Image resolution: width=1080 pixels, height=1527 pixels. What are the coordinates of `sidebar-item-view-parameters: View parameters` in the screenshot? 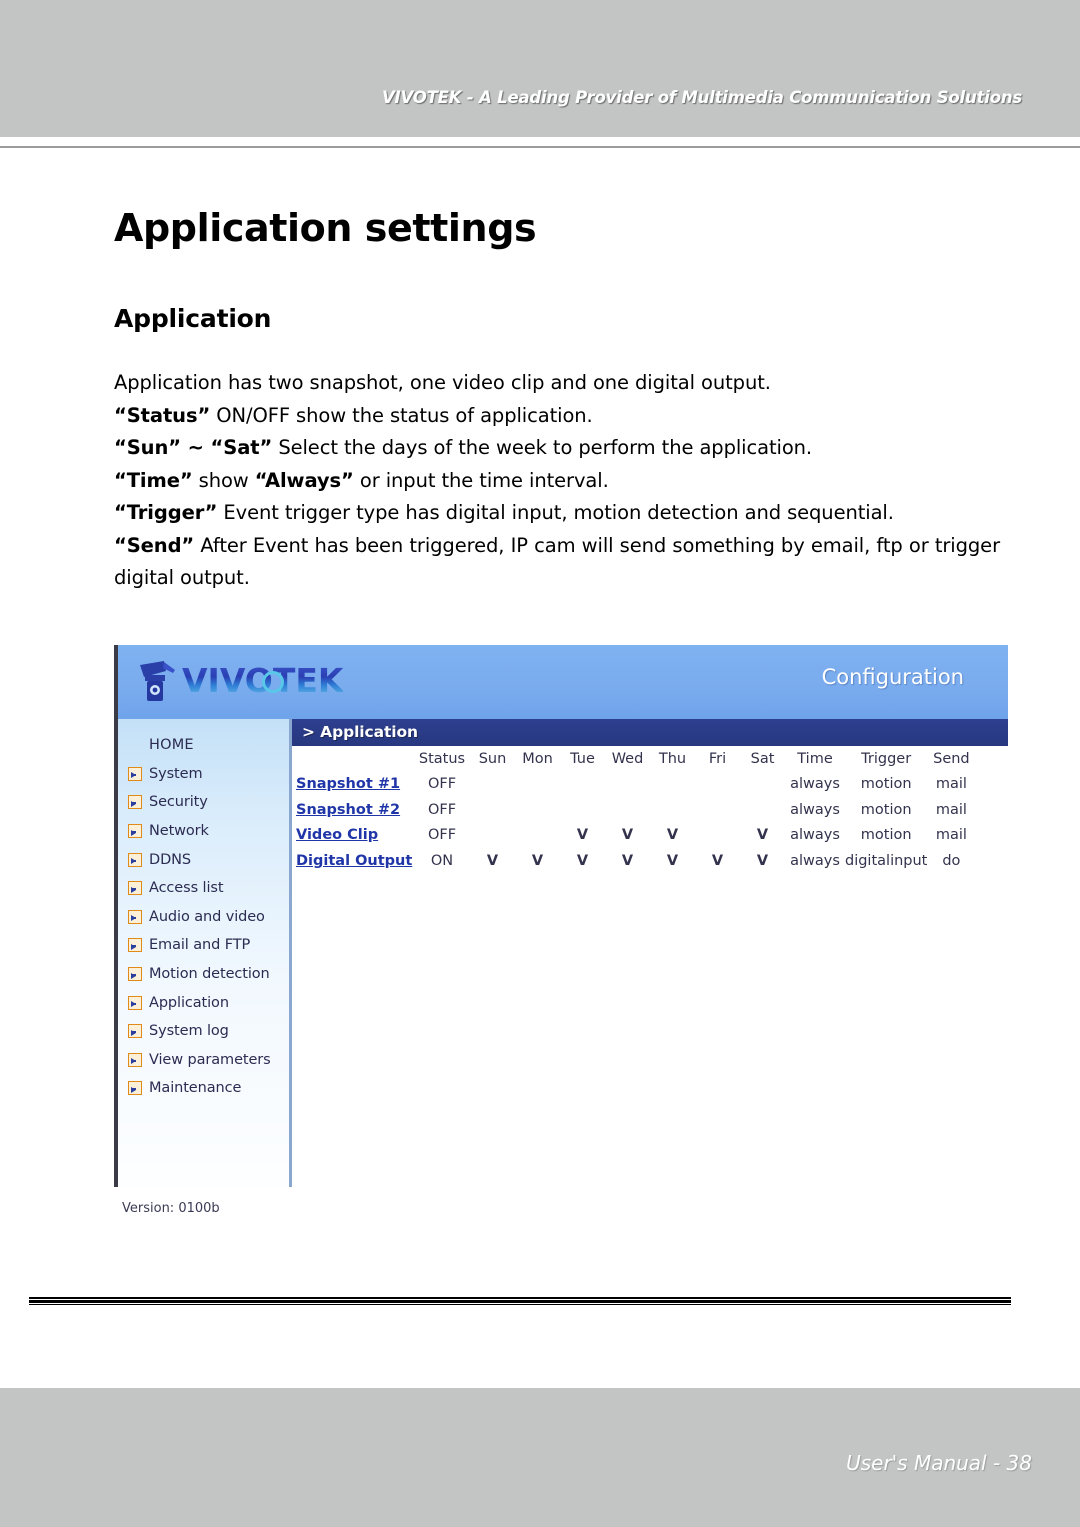 It's located at (203, 1060).